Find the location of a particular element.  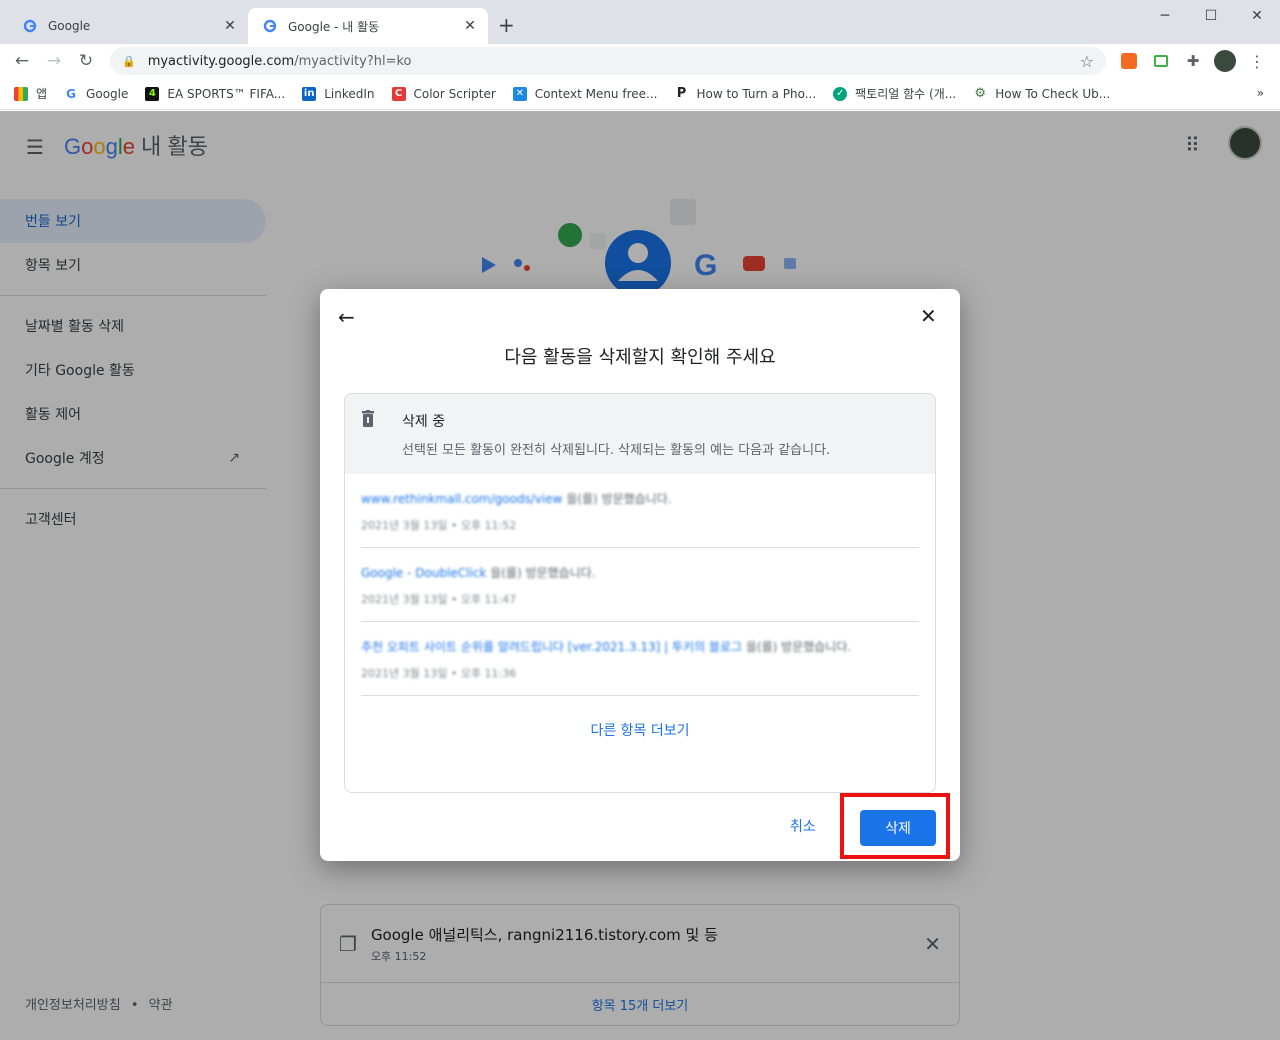

window-close-icon: ✕ is located at coordinates (1257, 16).